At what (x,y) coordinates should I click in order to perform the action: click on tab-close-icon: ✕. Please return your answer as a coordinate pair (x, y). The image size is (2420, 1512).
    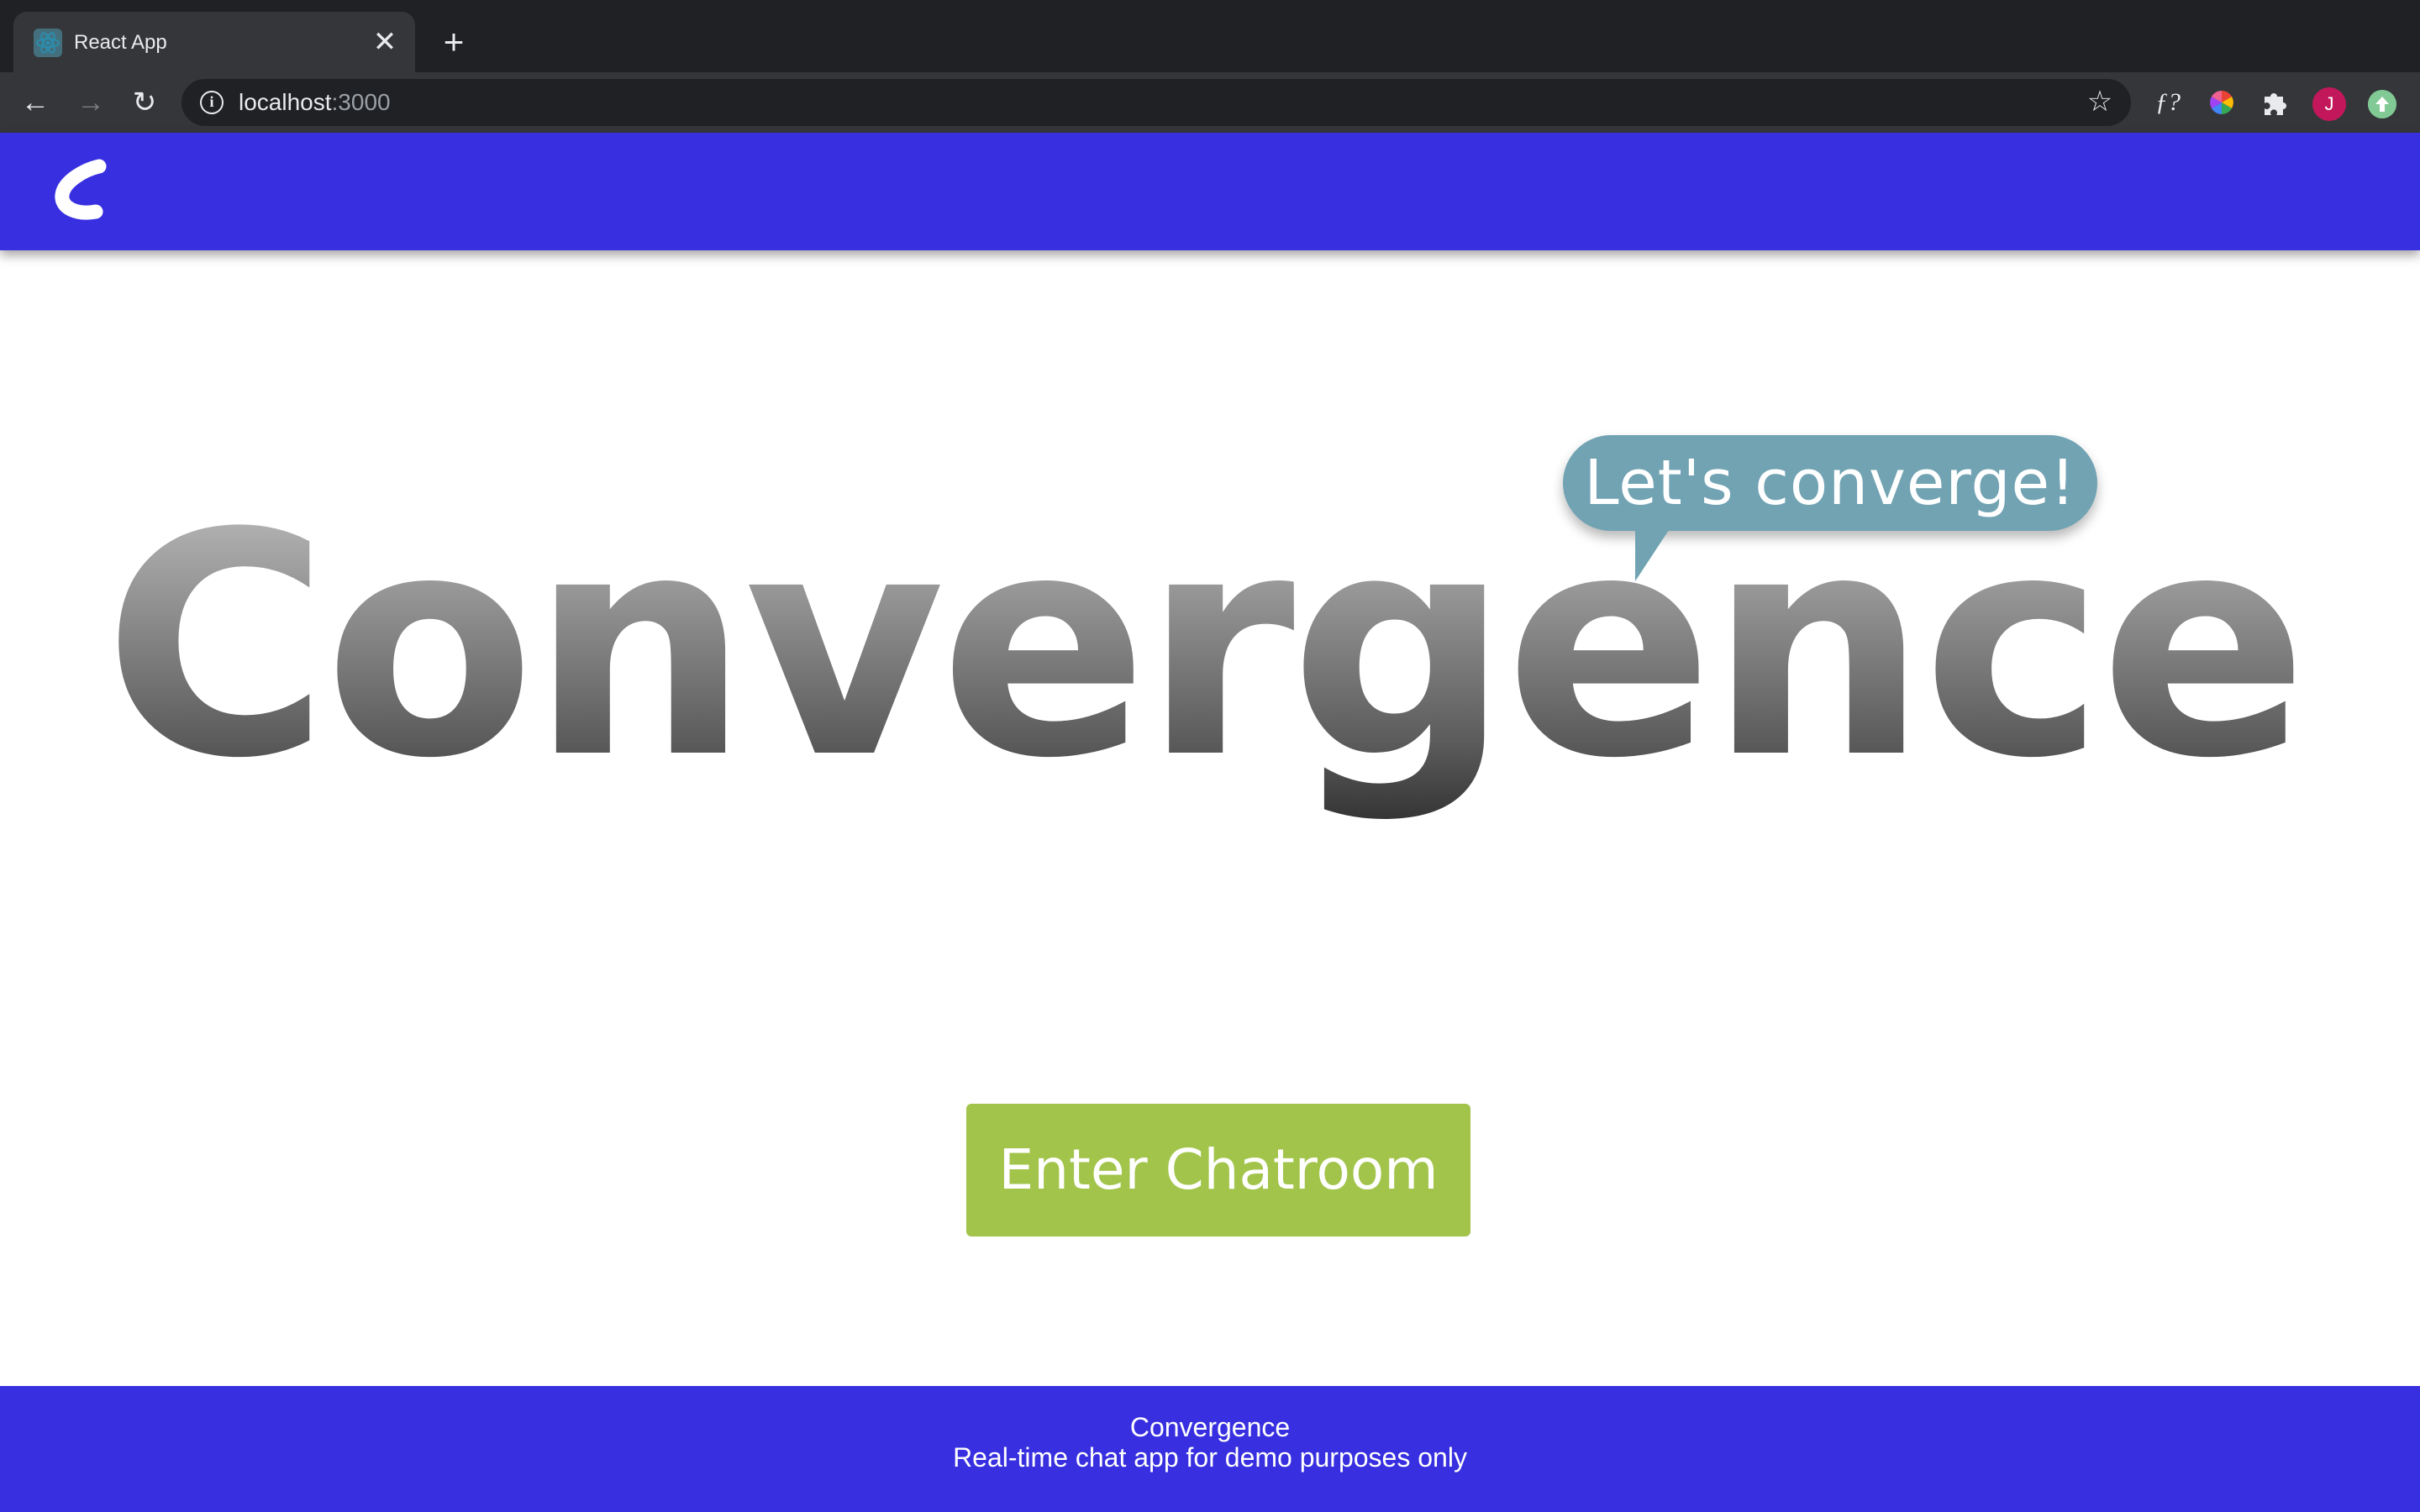
    Looking at the image, I should click on (385, 42).